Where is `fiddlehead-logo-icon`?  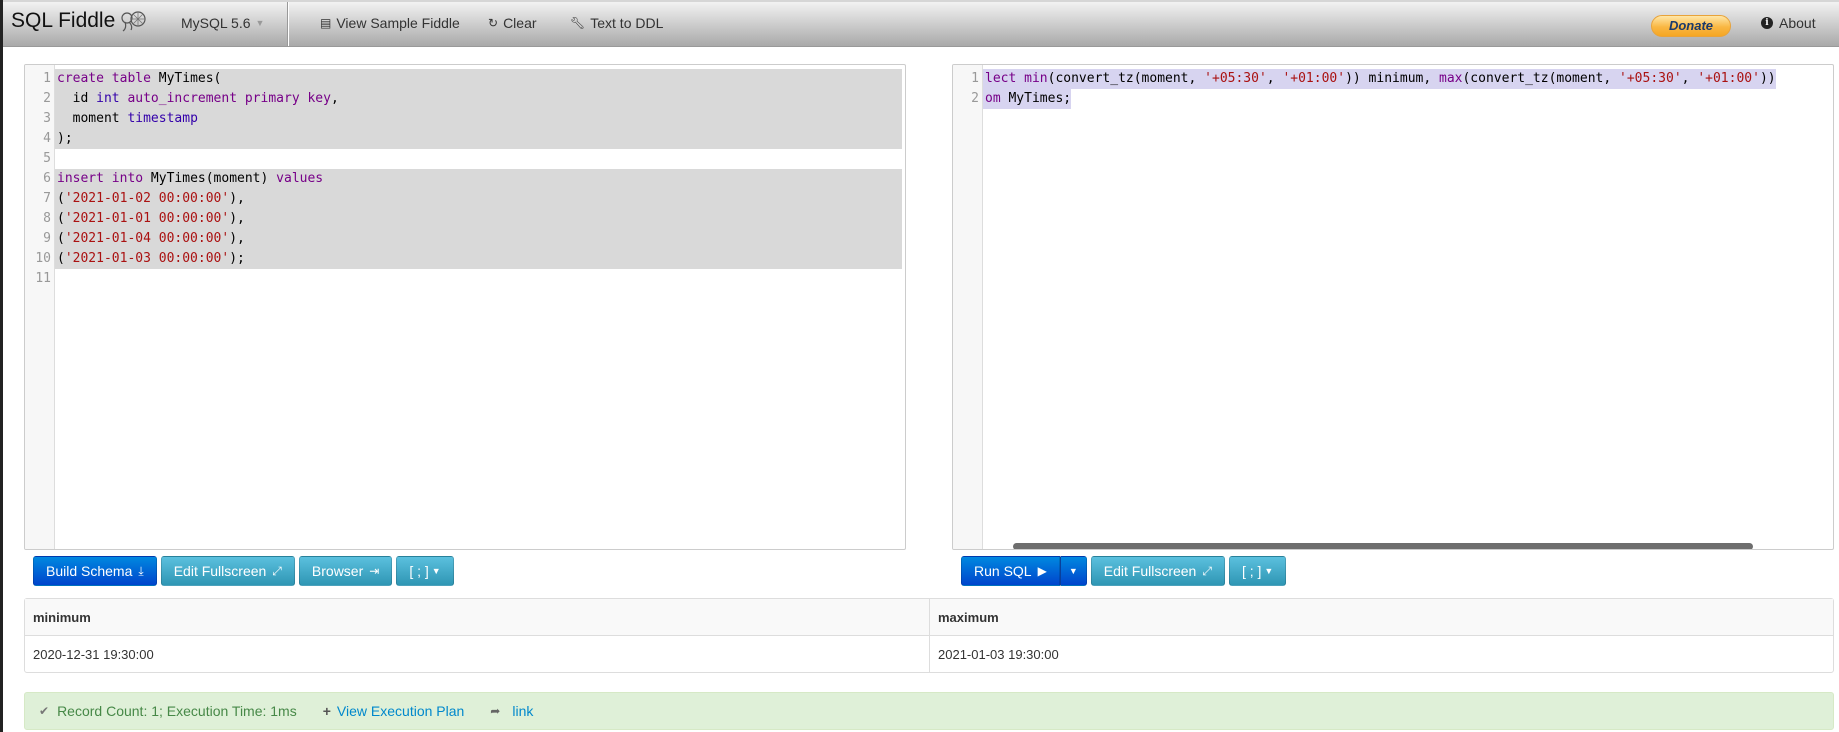 fiddlehead-logo-icon is located at coordinates (133, 21).